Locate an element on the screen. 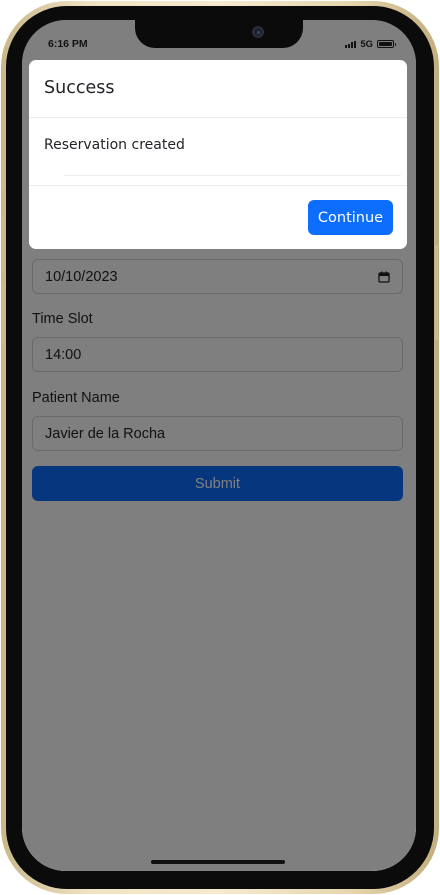  home-indicator is located at coordinates (218, 862).